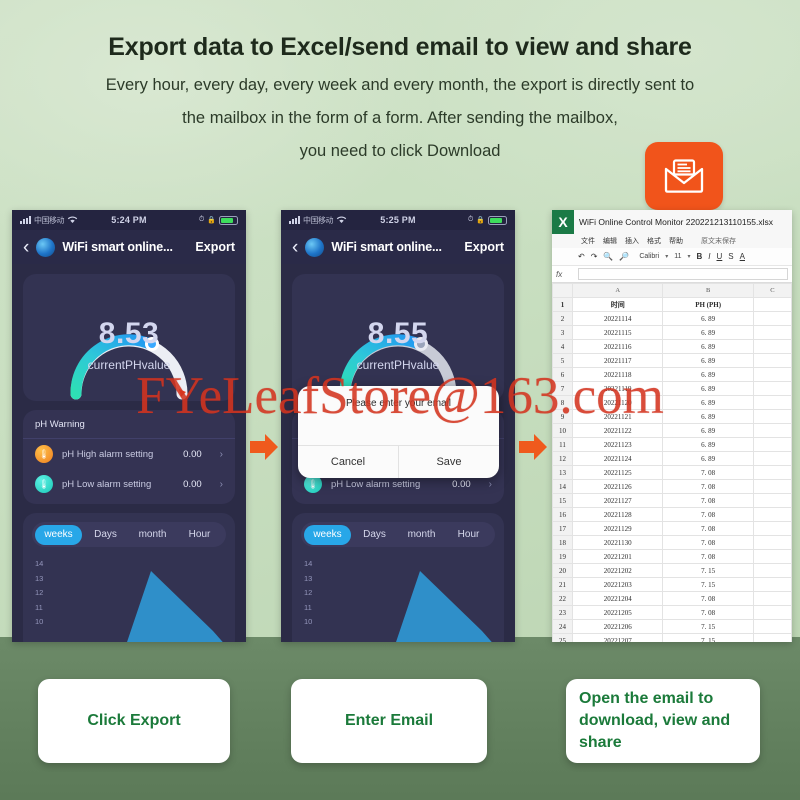 The image size is (800, 800). Describe the element at coordinates (588, 241) in the screenshot. I see `menu-file: 文件` at that location.